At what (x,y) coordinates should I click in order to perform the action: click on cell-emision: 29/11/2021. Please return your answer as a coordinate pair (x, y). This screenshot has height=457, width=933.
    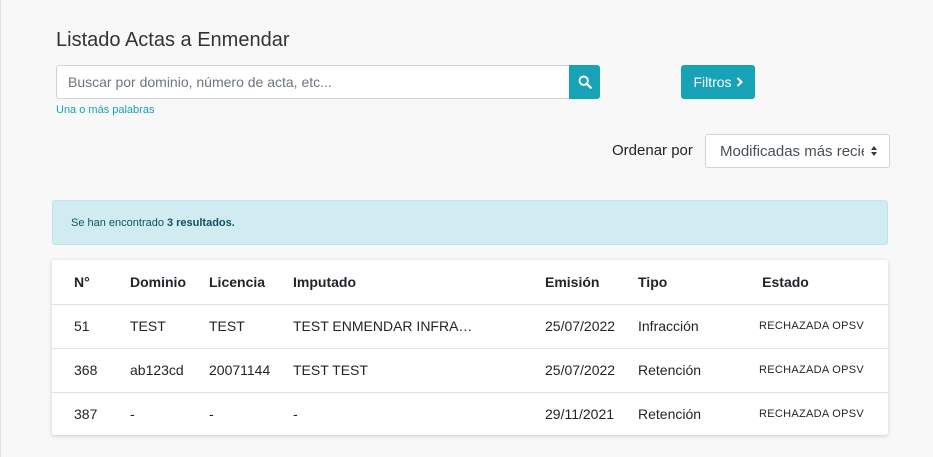
    Looking at the image, I should click on (591, 413).